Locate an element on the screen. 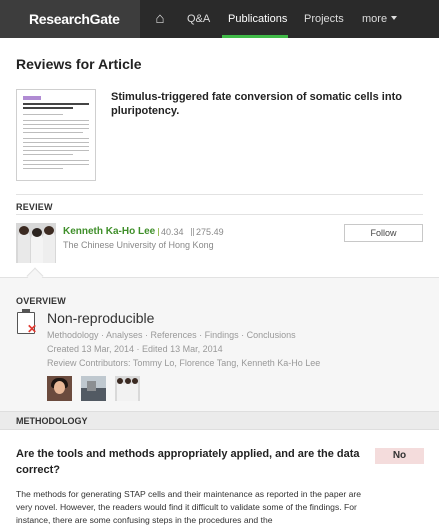  rg-score-icon is located at coordinates (158, 232).